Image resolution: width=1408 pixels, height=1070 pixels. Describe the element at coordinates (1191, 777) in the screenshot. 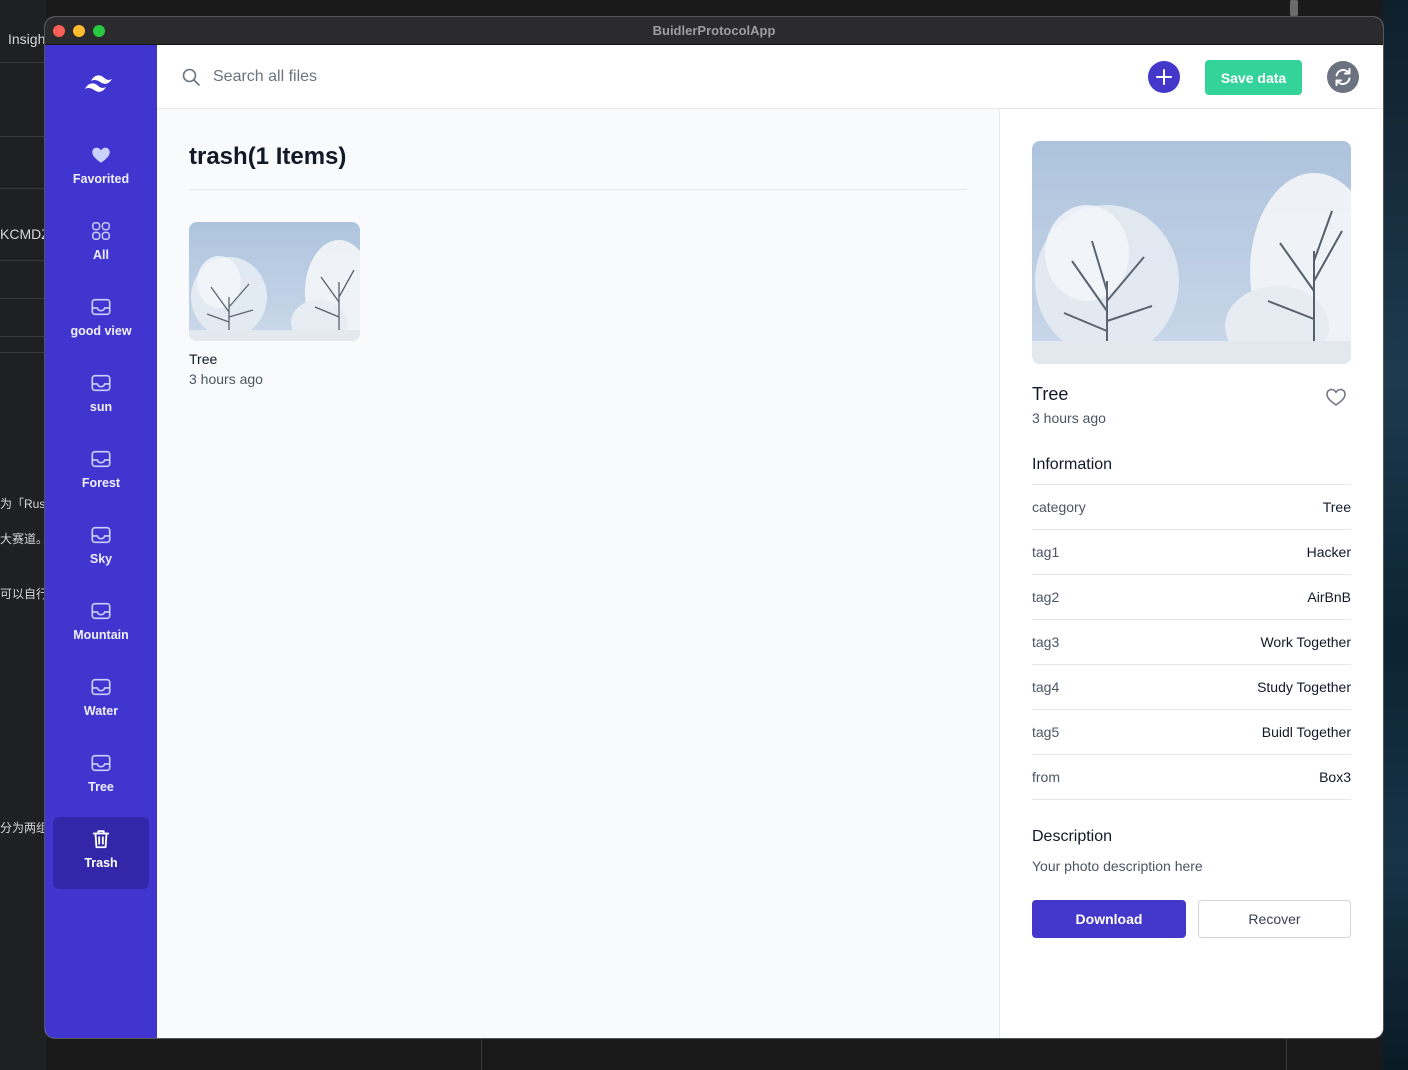

I see `info-row: from Box3` at that location.